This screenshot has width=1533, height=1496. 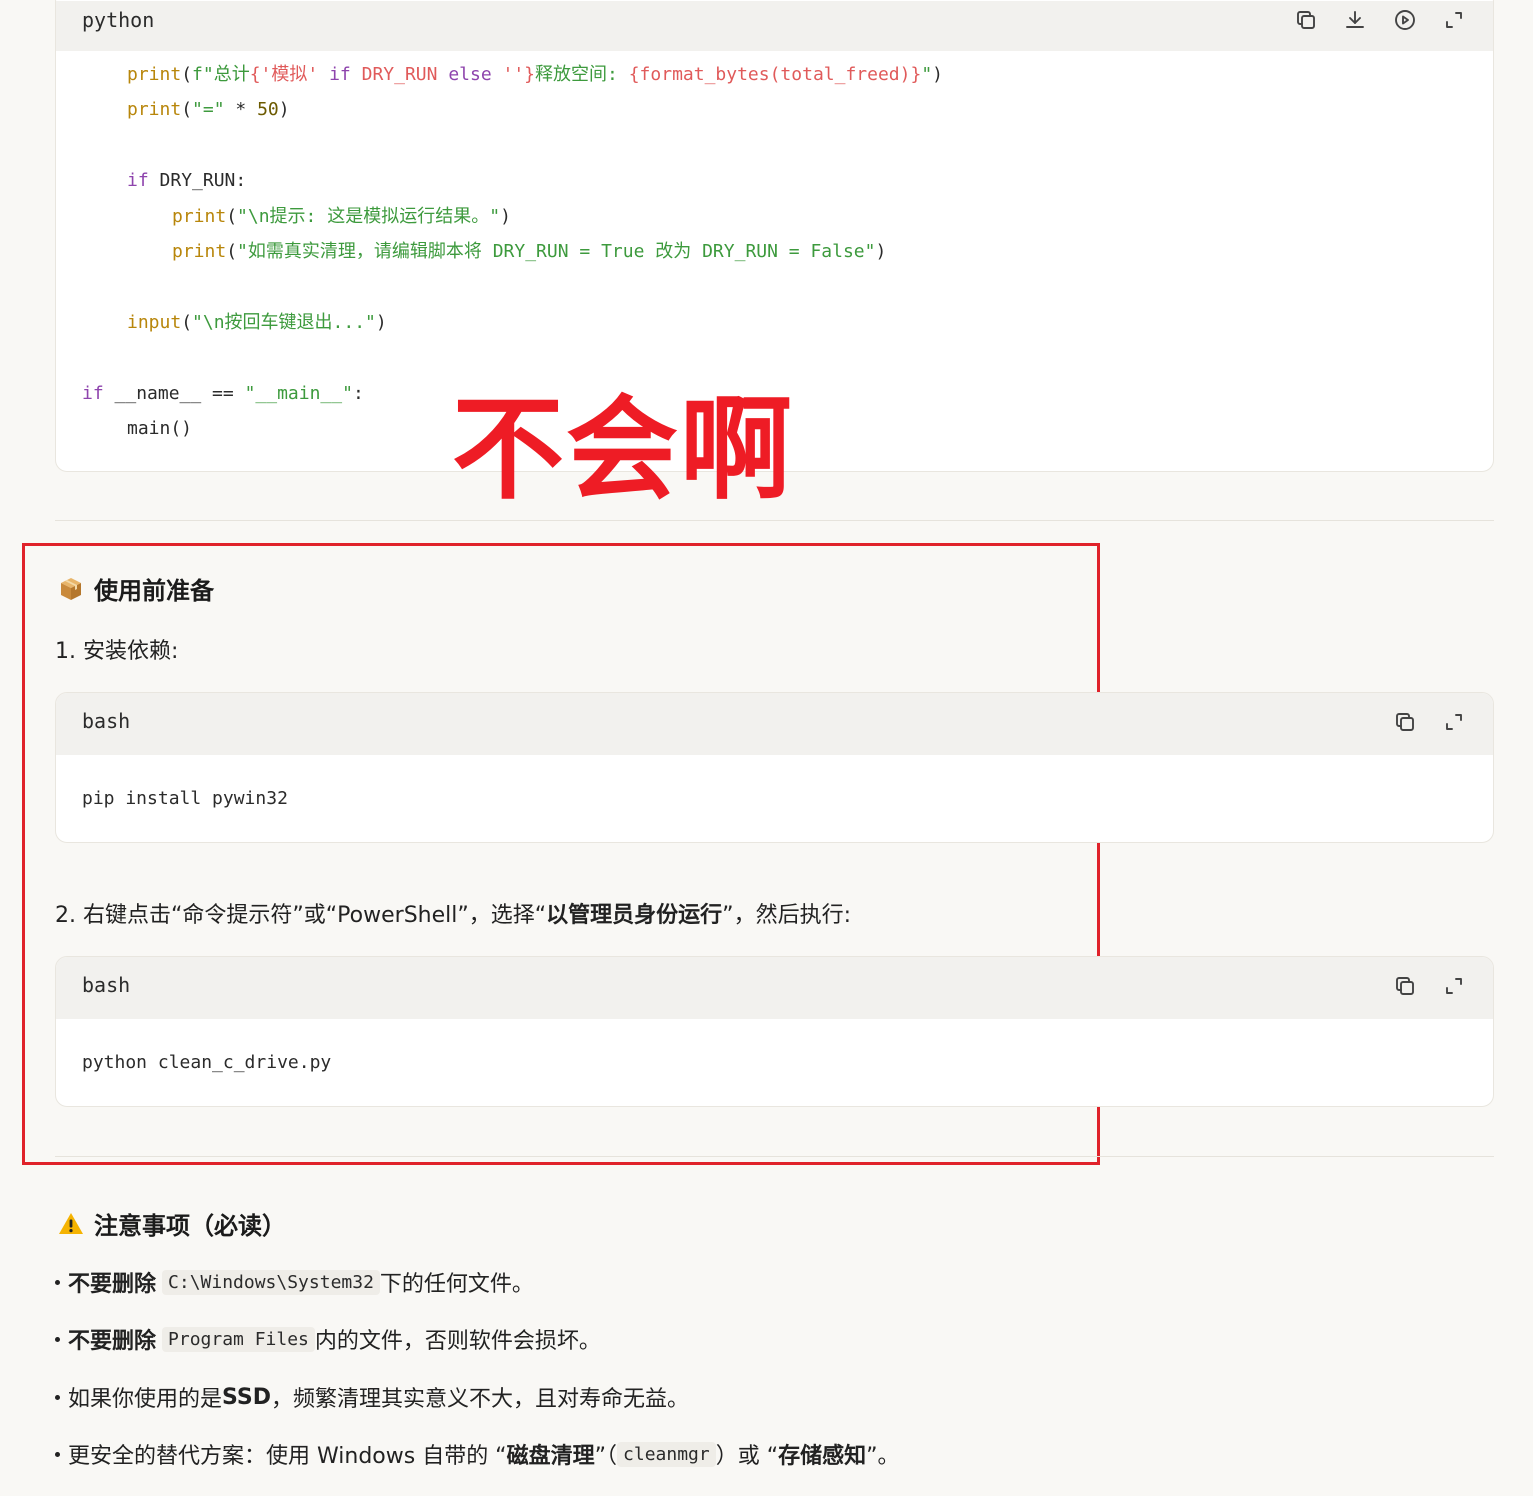 I want to click on list-item: 不要删除 Program Files 内的文件，否则软件会损坏。, so click(x=328, y=1339).